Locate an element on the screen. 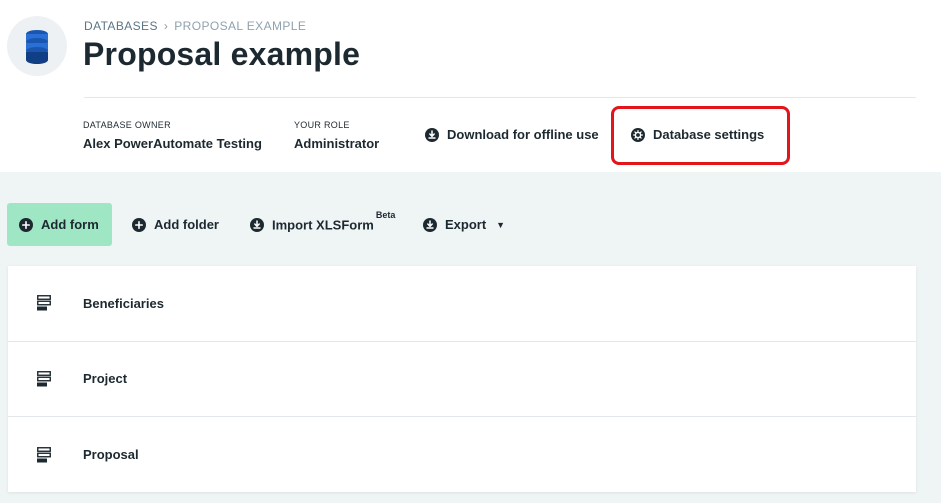 The height and width of the screenshot is (503, 941). export-dropdown: Export ▼ is located at coordinates (464, 224).